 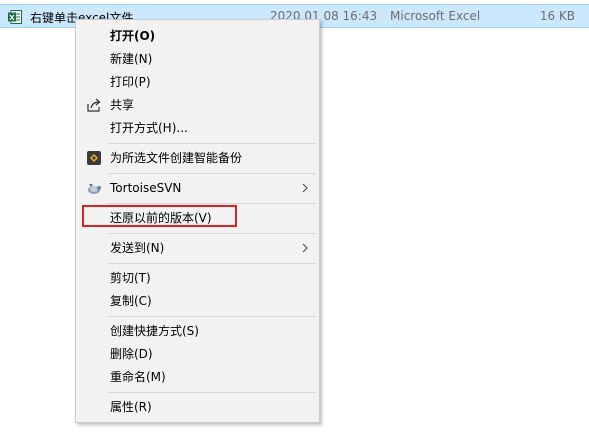 I want to click on menu-item-label: 打开(O), so click(x=133, y=36).